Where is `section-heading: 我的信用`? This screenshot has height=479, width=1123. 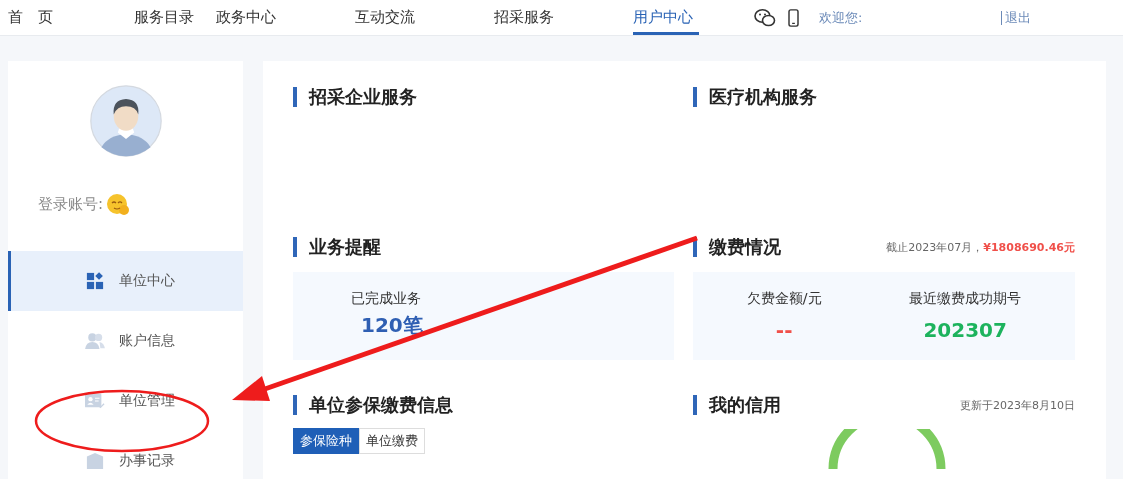 section-heading: 我的信用 is located at coordinates (737, 405).